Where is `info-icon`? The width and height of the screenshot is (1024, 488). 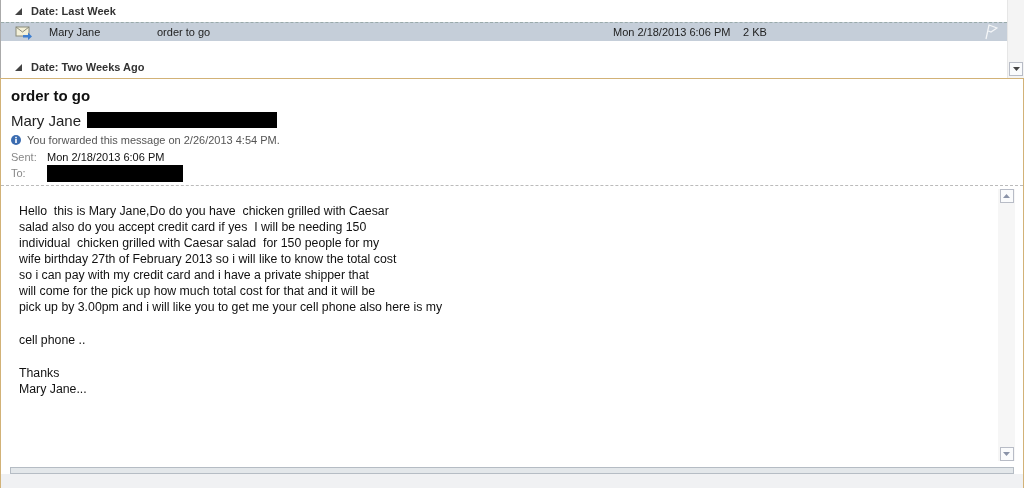 info-icon is located at coordinates (16, 140).